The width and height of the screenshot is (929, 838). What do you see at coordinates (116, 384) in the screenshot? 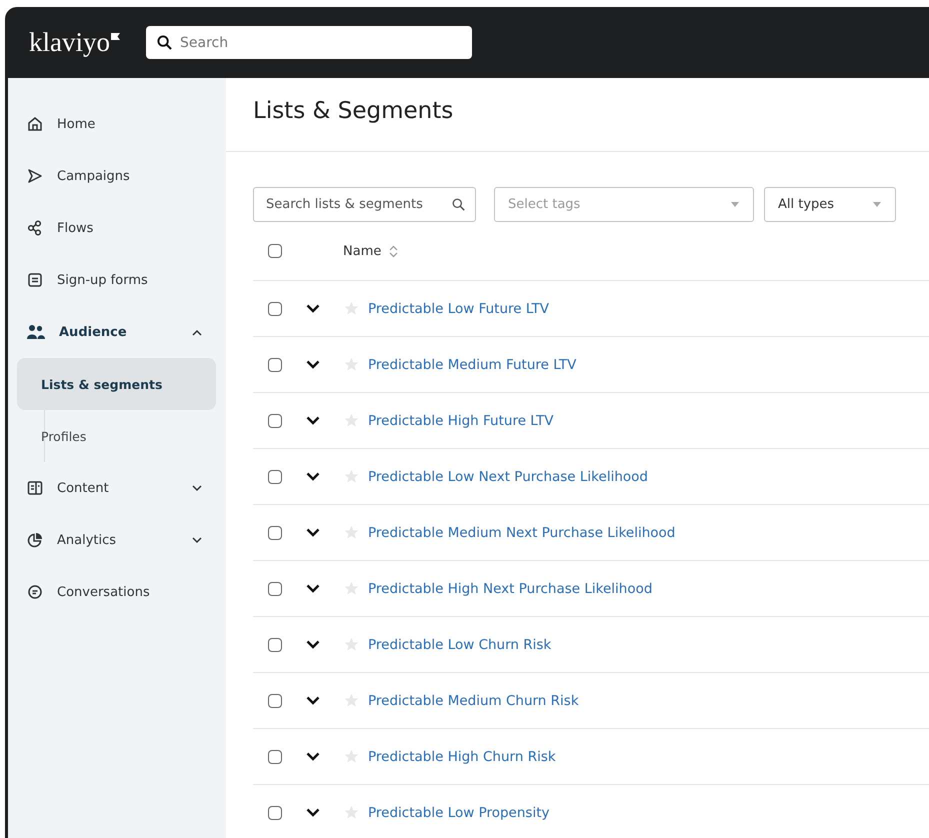
I see `nav-subitem: Lists & segments` at bounding box center [116, 384].